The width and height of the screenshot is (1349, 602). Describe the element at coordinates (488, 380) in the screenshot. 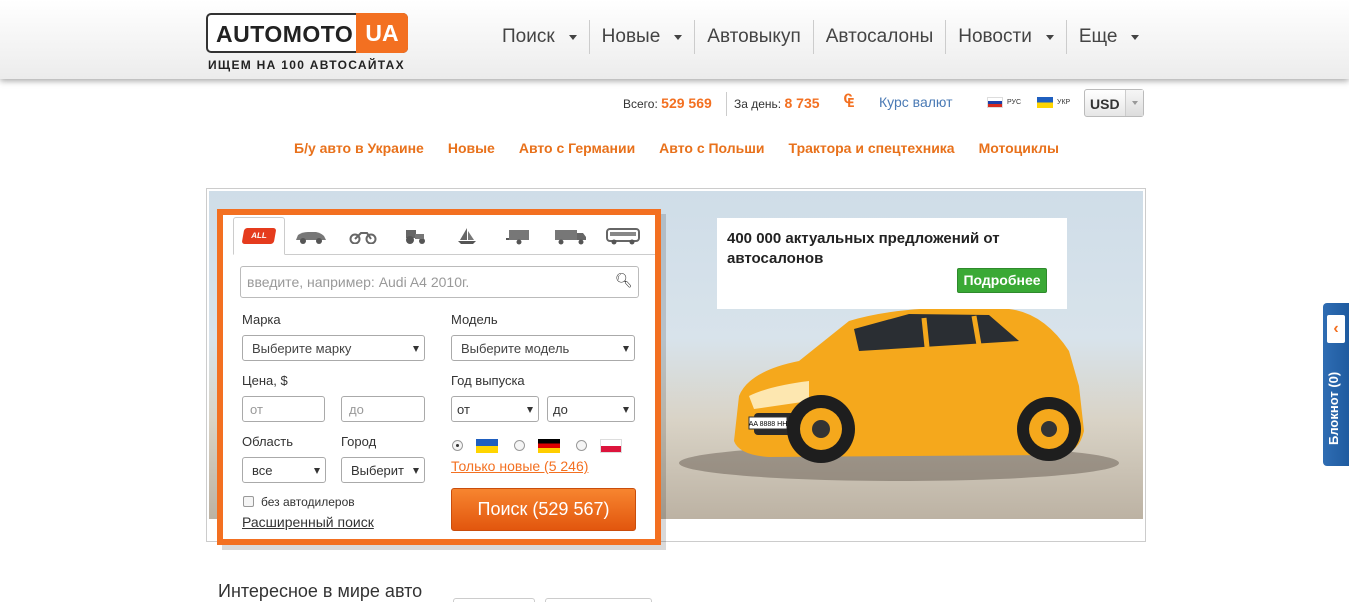

I see `year-label: Год выпуска` at that location.